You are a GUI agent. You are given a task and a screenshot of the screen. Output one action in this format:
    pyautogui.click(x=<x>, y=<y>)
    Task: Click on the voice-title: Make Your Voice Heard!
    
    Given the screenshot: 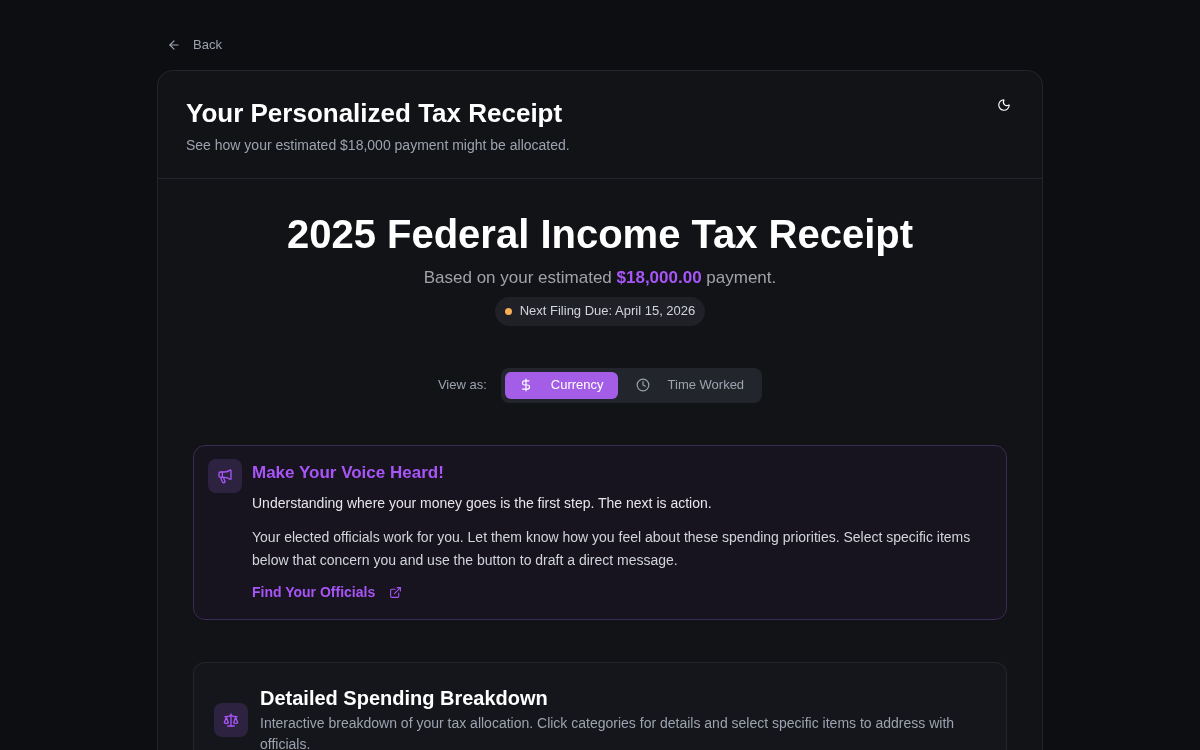 What is the action you would take?
    pyautogui.click(x=348, y=472)
    